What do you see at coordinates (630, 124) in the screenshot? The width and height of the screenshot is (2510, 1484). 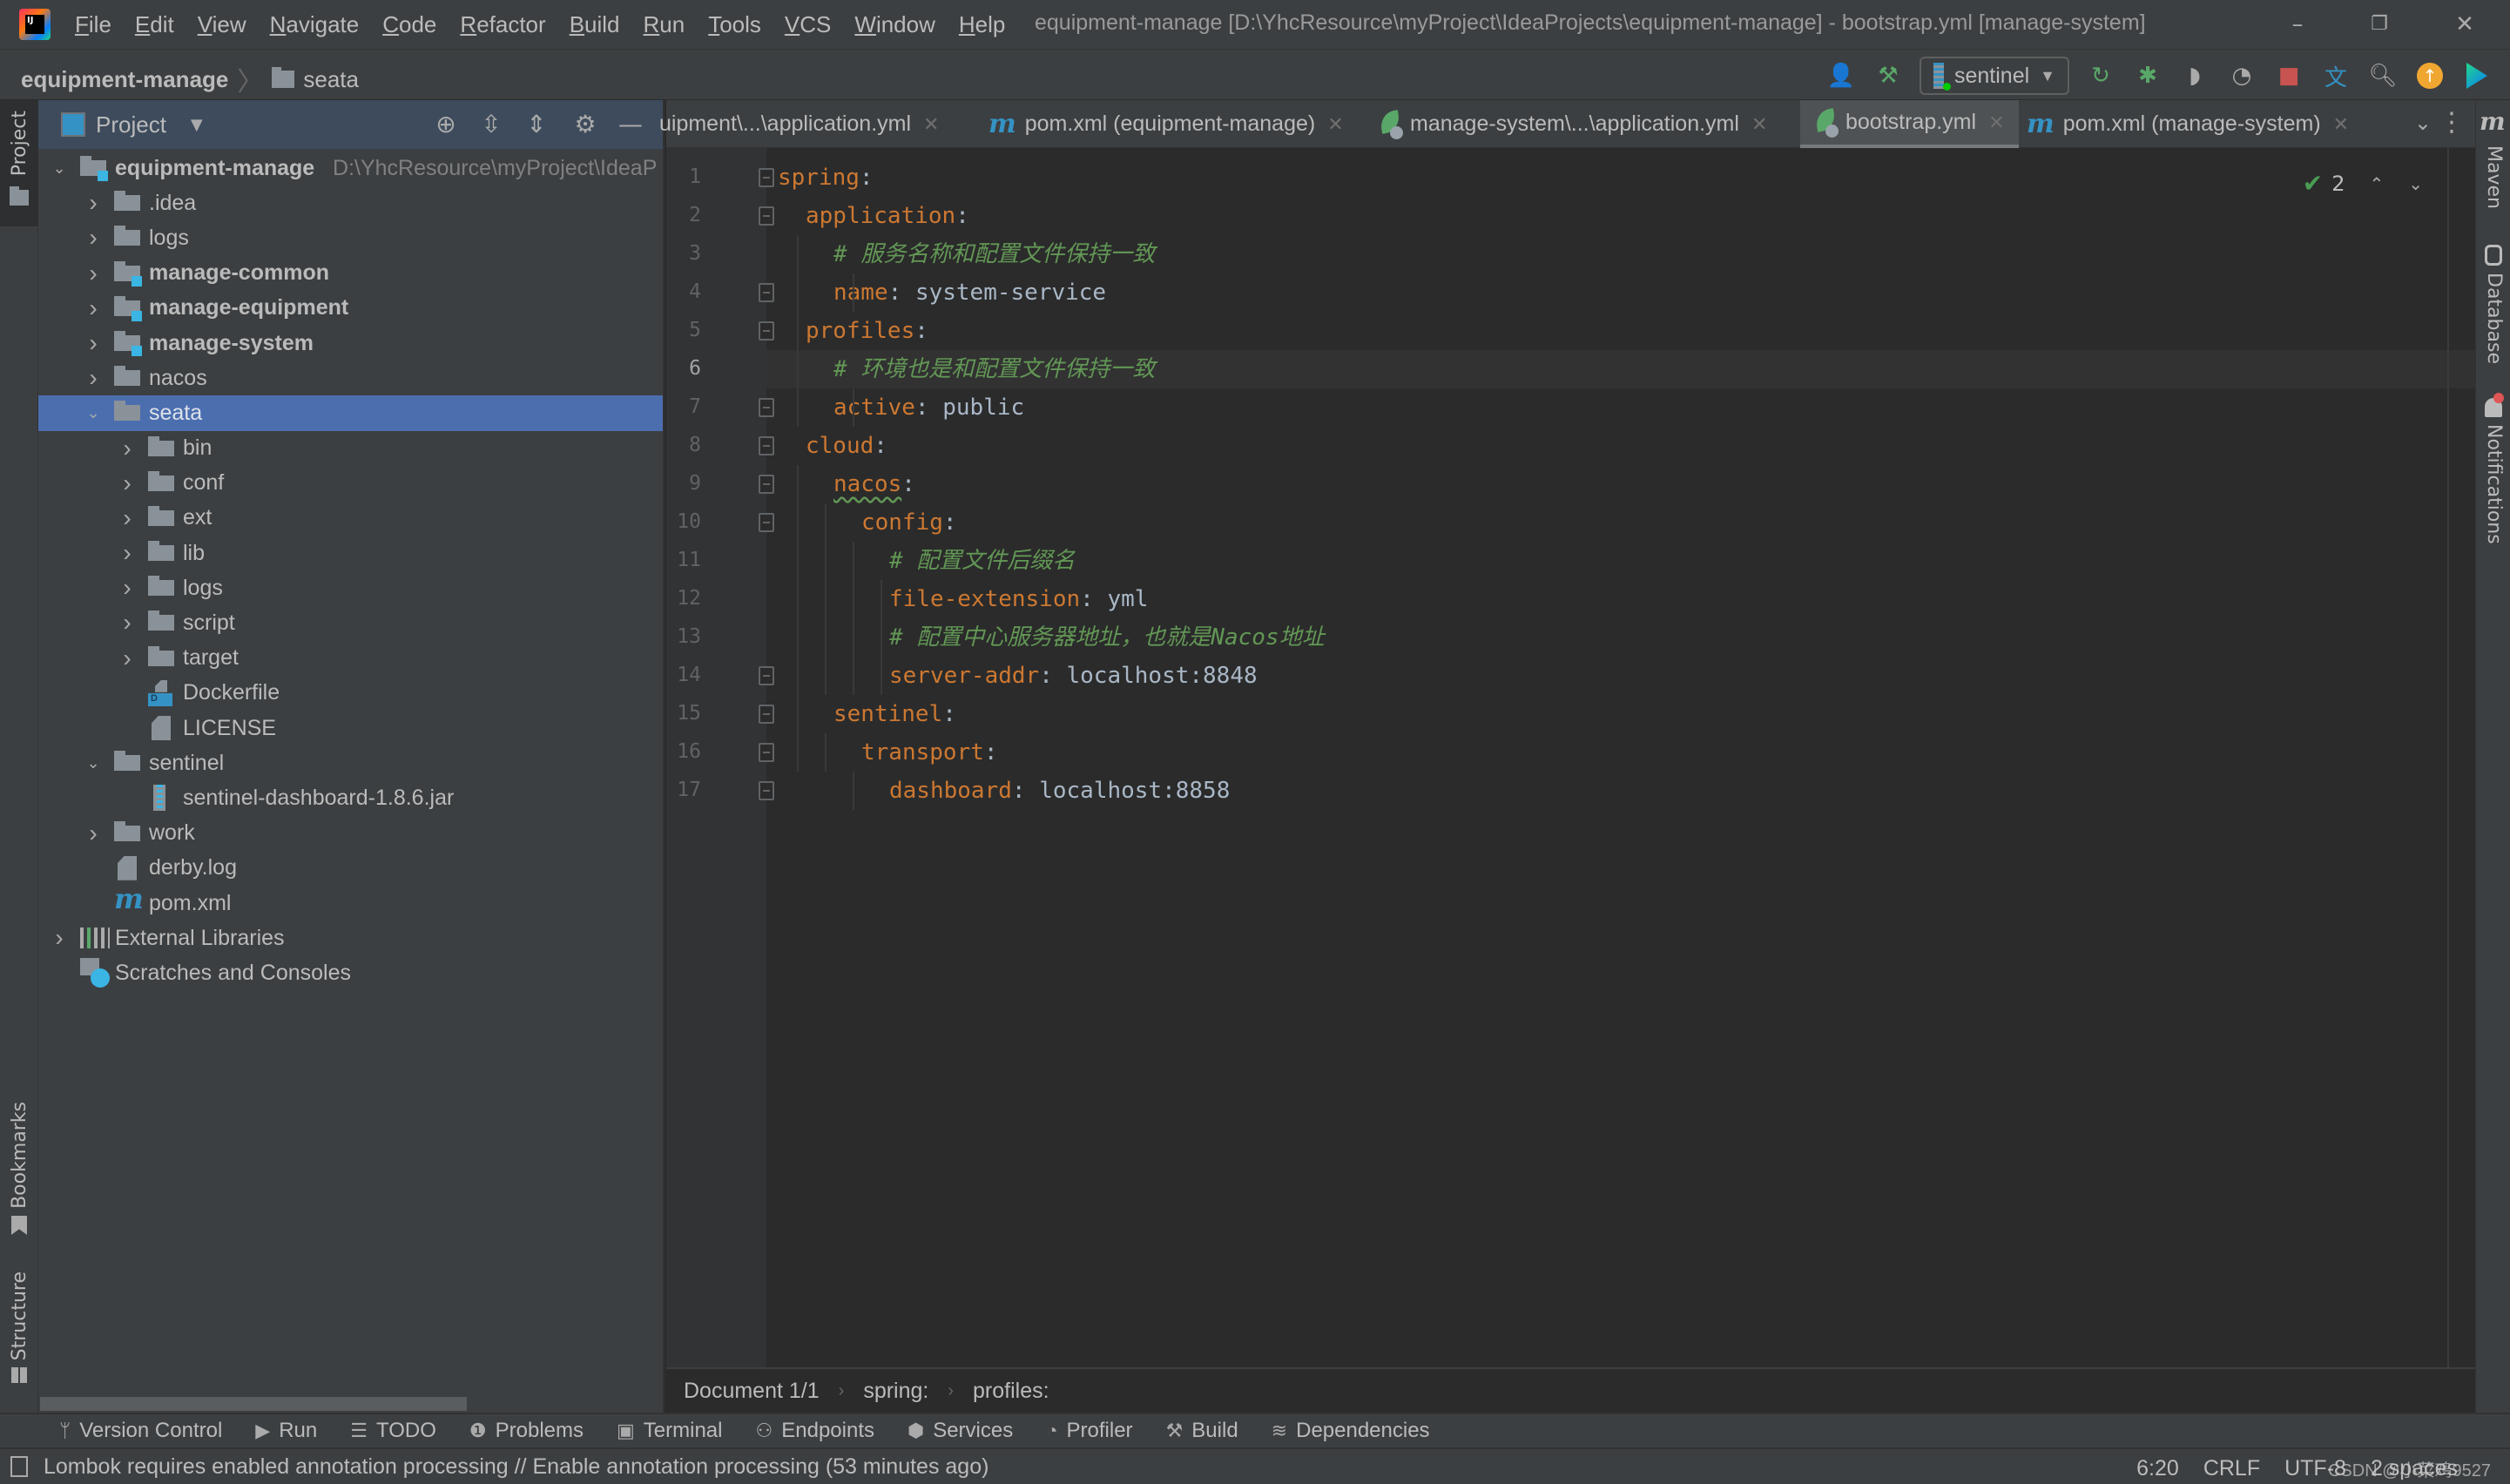 I see `hide-panel-icon: —` at bounding box center [630, 124].